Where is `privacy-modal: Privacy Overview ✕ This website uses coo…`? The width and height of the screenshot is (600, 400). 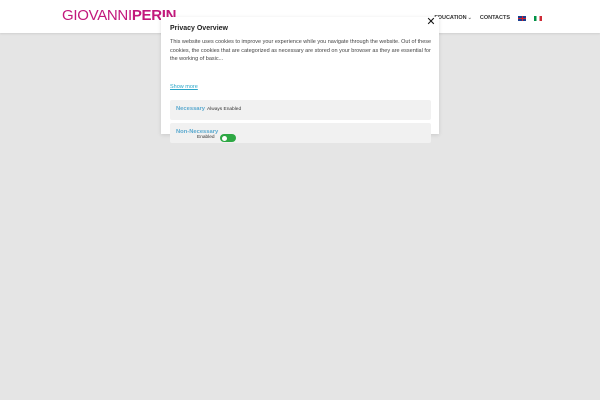
privacy-modal: Privacy Overview ✕ This website uses coo… is located at coordinates (300, 79).